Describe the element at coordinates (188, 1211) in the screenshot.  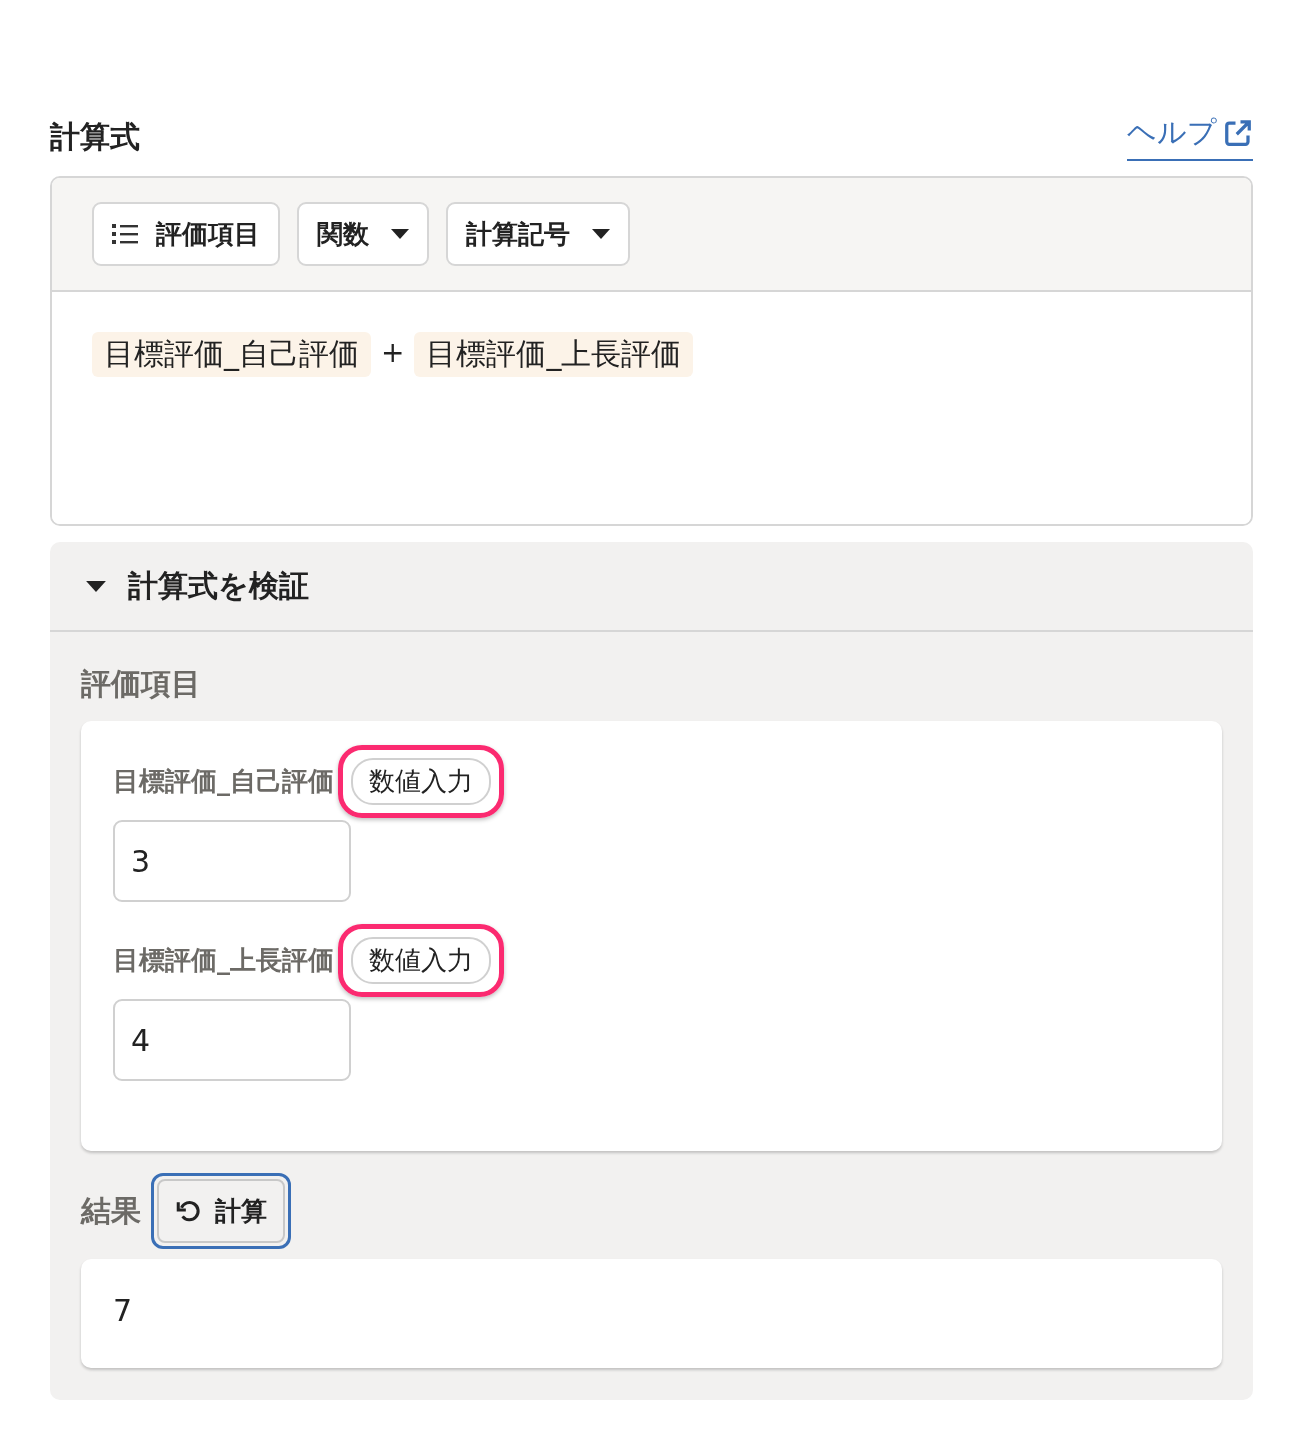
I see `refresh-icon` at that location.